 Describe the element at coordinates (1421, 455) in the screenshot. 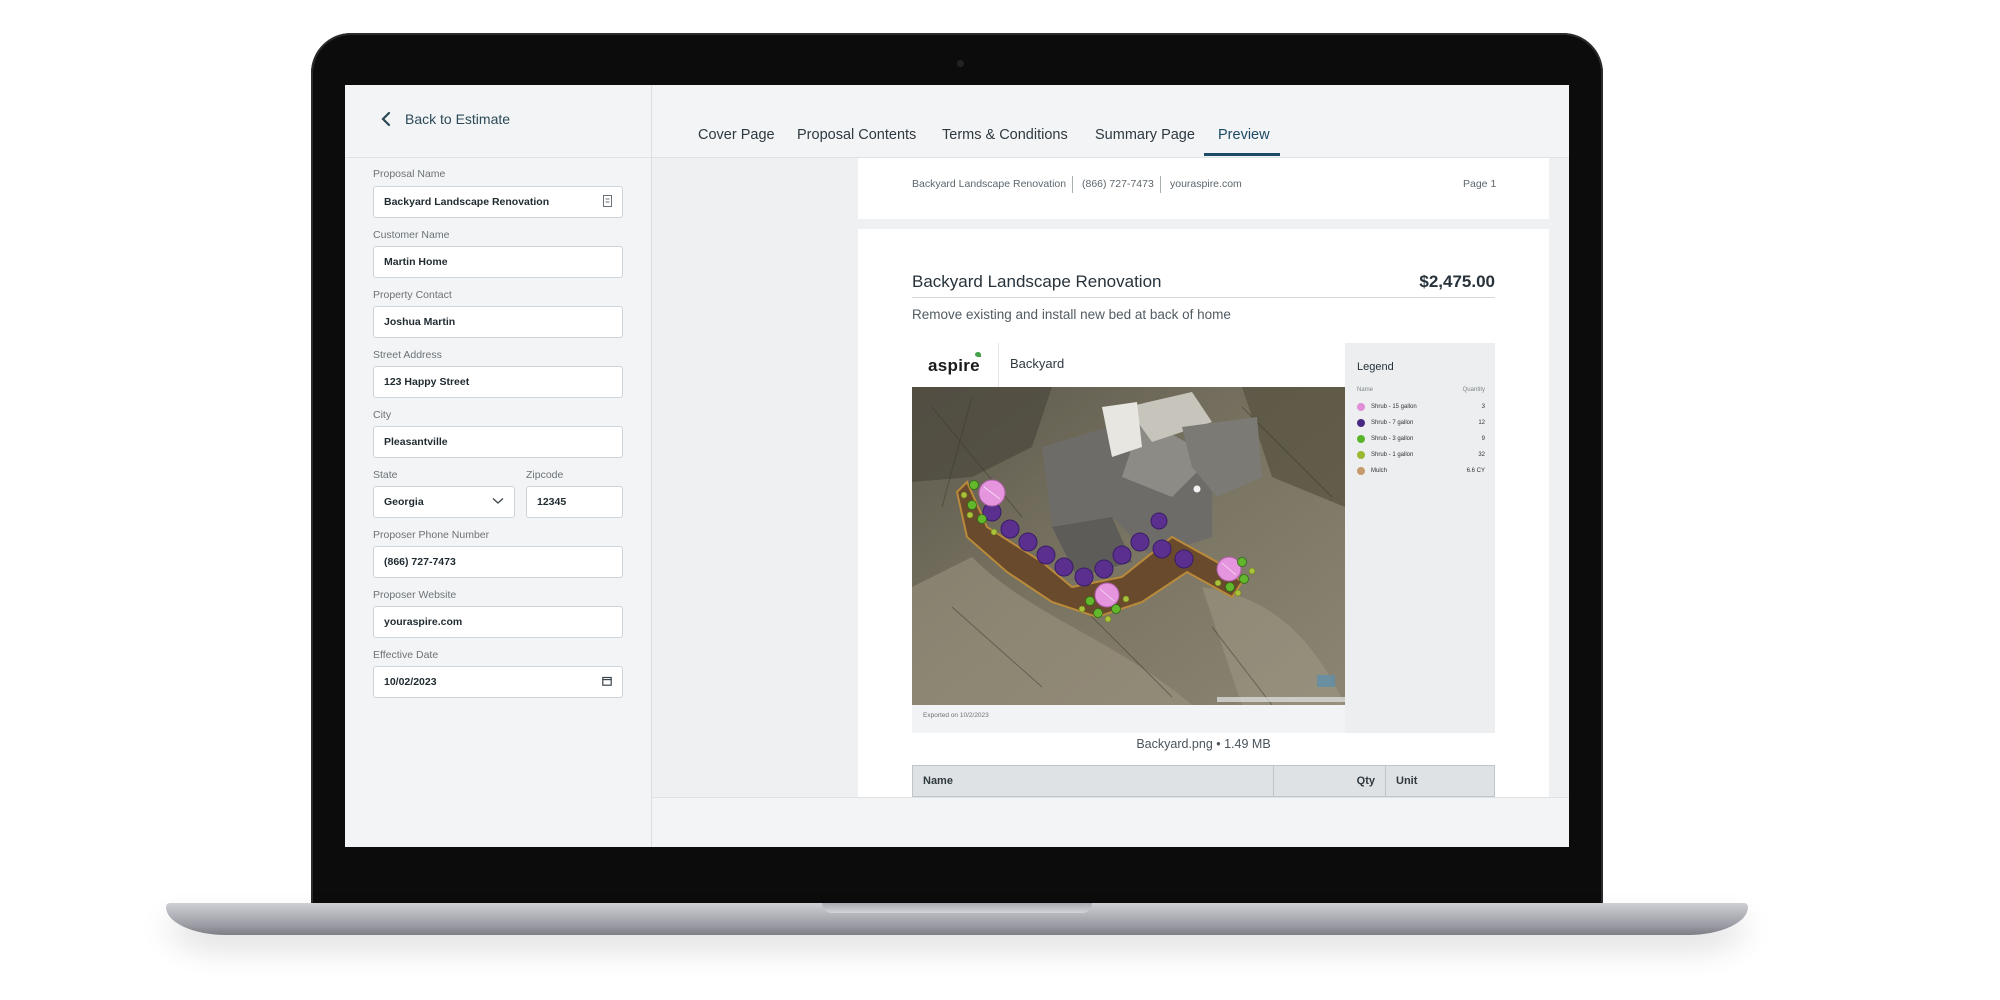

I see `legend-item: Shrub - 1 gallon 32` at that location.